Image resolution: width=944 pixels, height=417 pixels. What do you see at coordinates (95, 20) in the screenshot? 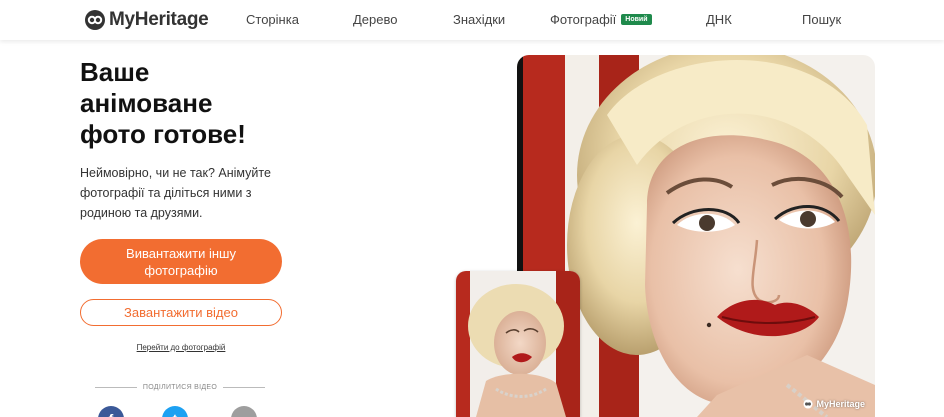
I see `myheritage-logo-icon` at bounding box center [95, 20].